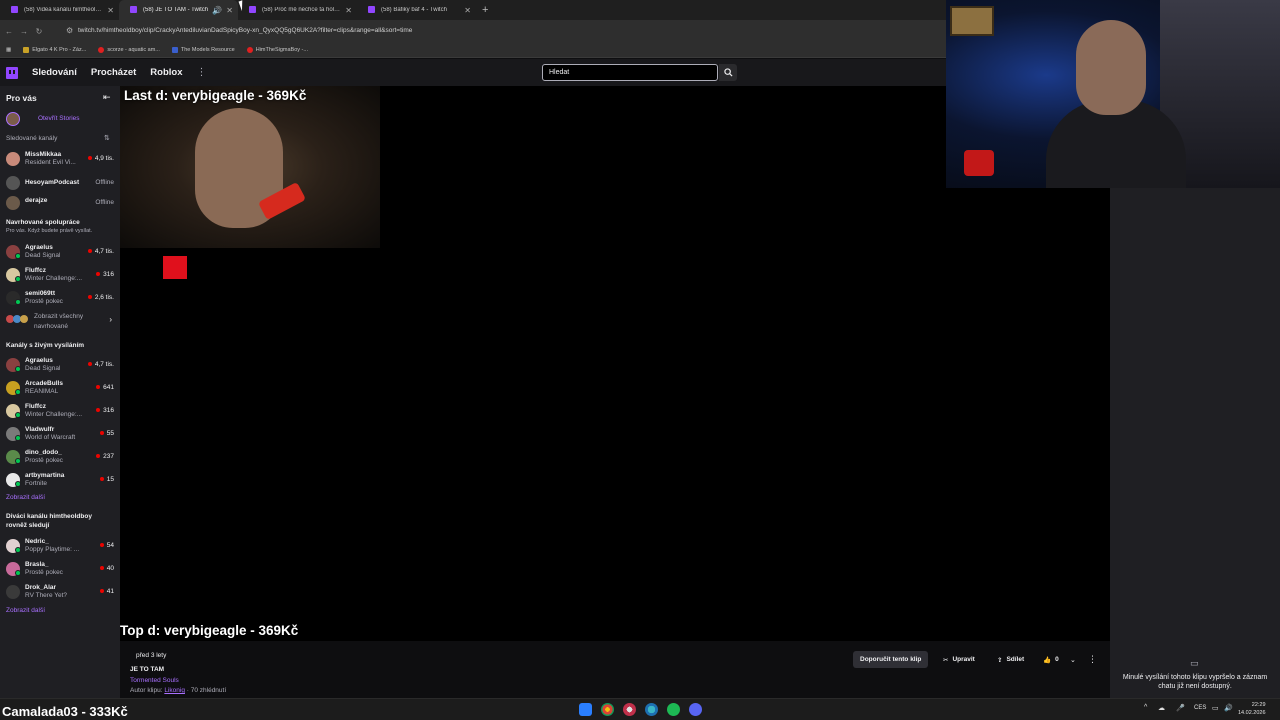 This screenshot has height=720, width=1280. What do you see at coordinates (1000, 660) in the screenshot?
I see `share-icon: ⇪` at bounding box center [1000, 660].